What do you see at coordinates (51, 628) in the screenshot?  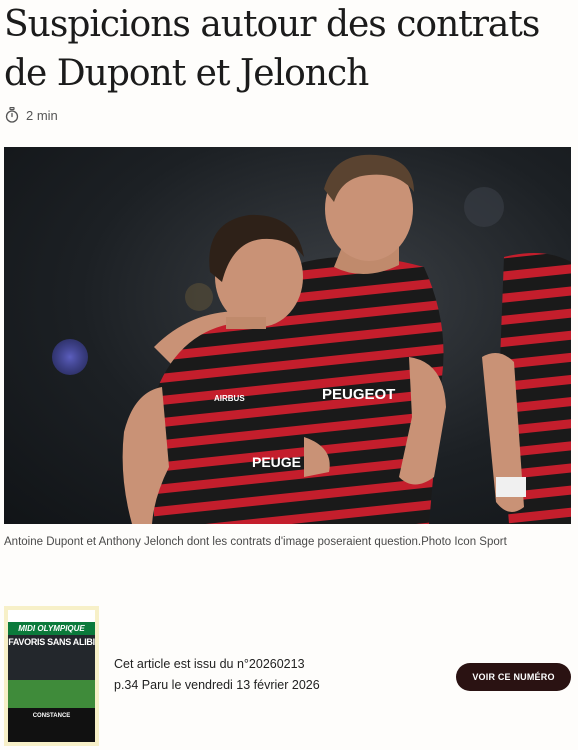 I see `cover-brand: MIDI OLYMPIQUE` at bounding box center [51, 628].